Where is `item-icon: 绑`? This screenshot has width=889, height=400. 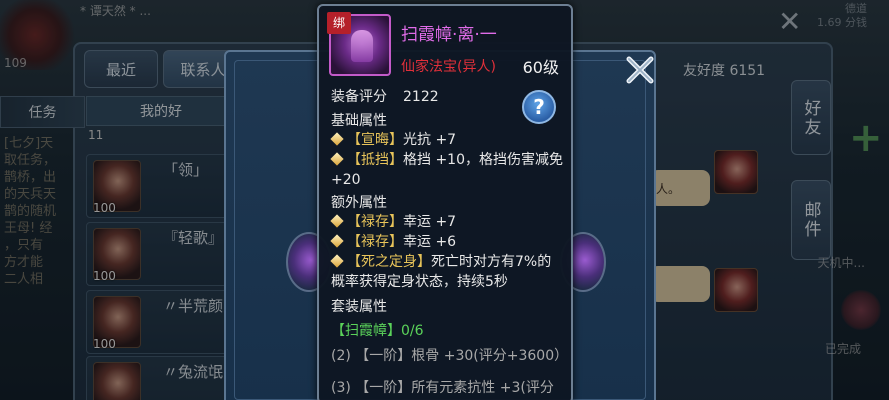 item-icon: 绑 is located at coordinates (359, 44).